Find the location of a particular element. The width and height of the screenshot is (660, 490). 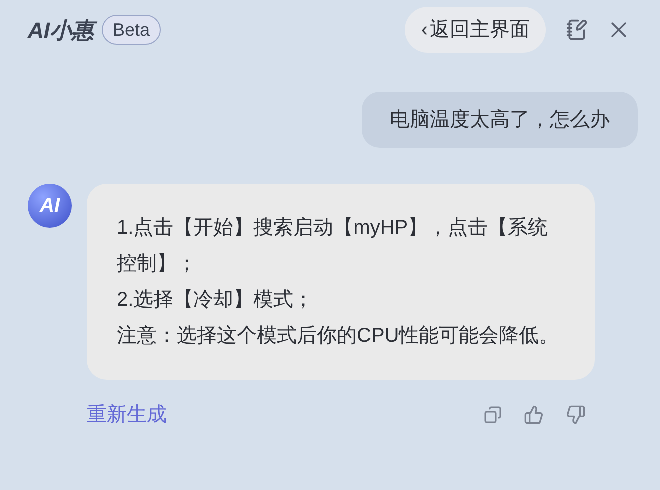

user-message: 电脑温度太高了，怎么办 is located at coordinates (500, 120).